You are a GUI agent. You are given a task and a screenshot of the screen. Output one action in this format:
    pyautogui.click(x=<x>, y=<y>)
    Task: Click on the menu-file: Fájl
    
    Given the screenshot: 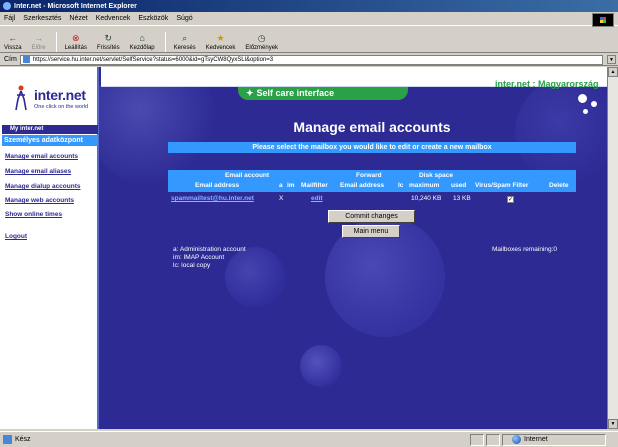 What is the action you would take?
    pyautogui.click(x=9, y=18)
    